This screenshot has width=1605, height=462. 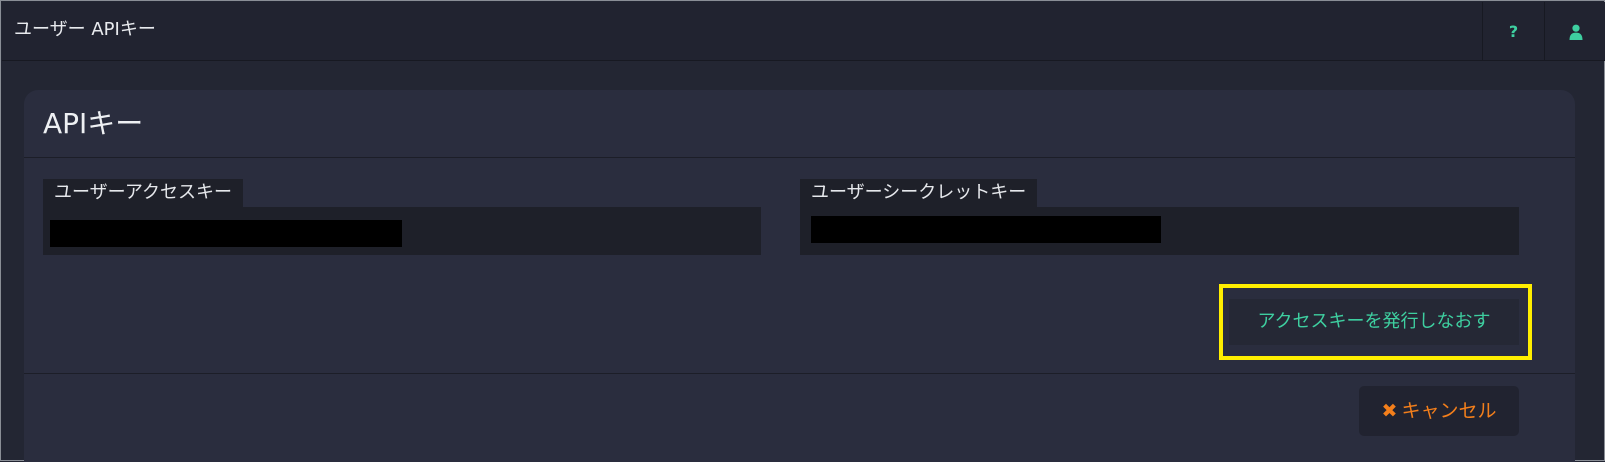 I want to click on secret-key-field, so click(x=1159, y=231).